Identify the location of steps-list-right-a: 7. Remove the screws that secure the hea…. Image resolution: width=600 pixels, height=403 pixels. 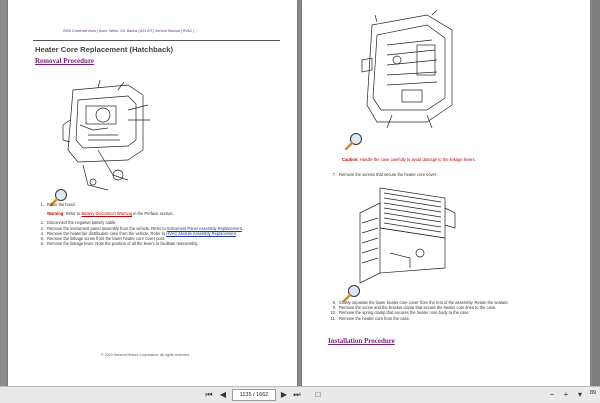
(453, 174).